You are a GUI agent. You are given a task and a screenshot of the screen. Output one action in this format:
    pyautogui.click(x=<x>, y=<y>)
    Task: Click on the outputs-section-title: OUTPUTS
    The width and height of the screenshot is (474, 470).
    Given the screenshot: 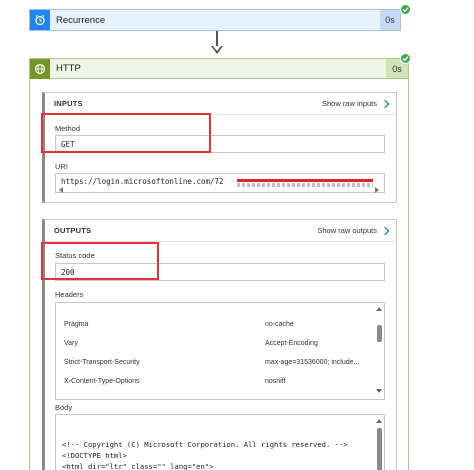 What is the action you would take?
    pyautogui.click(x=73, y=230)
    